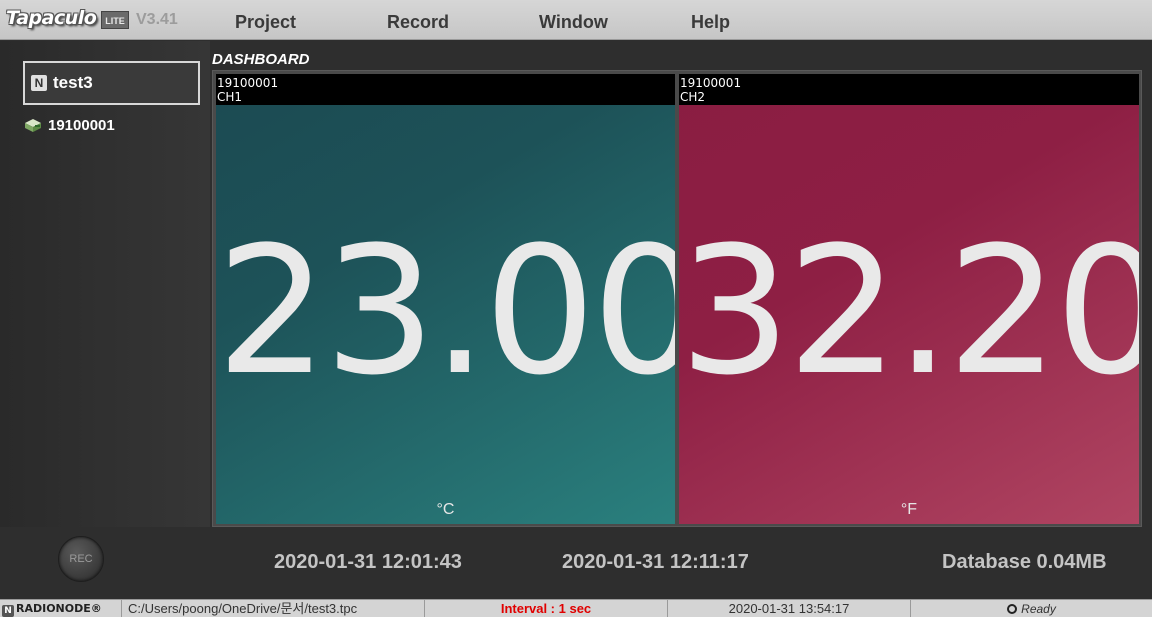 The height and width of the screenshot is (617, 1152). Describe the element at coordinates (909, 89) in the screenshot. I see `tile-header: 19100001 CH2` at that location.